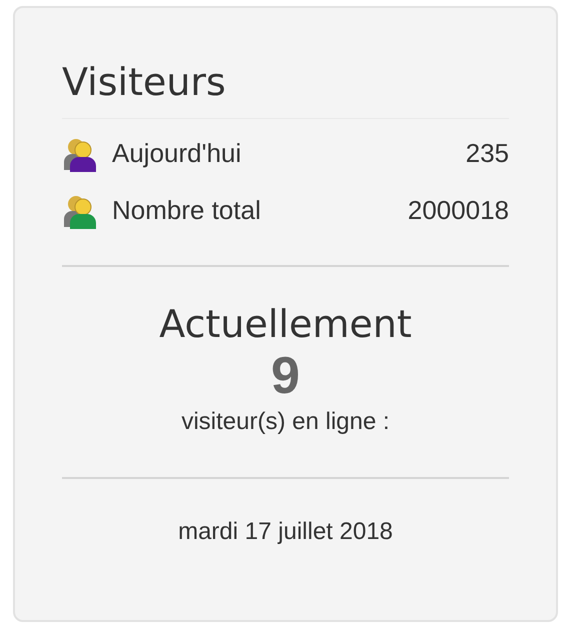 The width and height of the screenshot is (567, 631). What do you see at coordinates (285, 376) in the screenshot?
I see `online-count: 9` at bounding box center [285, 376].